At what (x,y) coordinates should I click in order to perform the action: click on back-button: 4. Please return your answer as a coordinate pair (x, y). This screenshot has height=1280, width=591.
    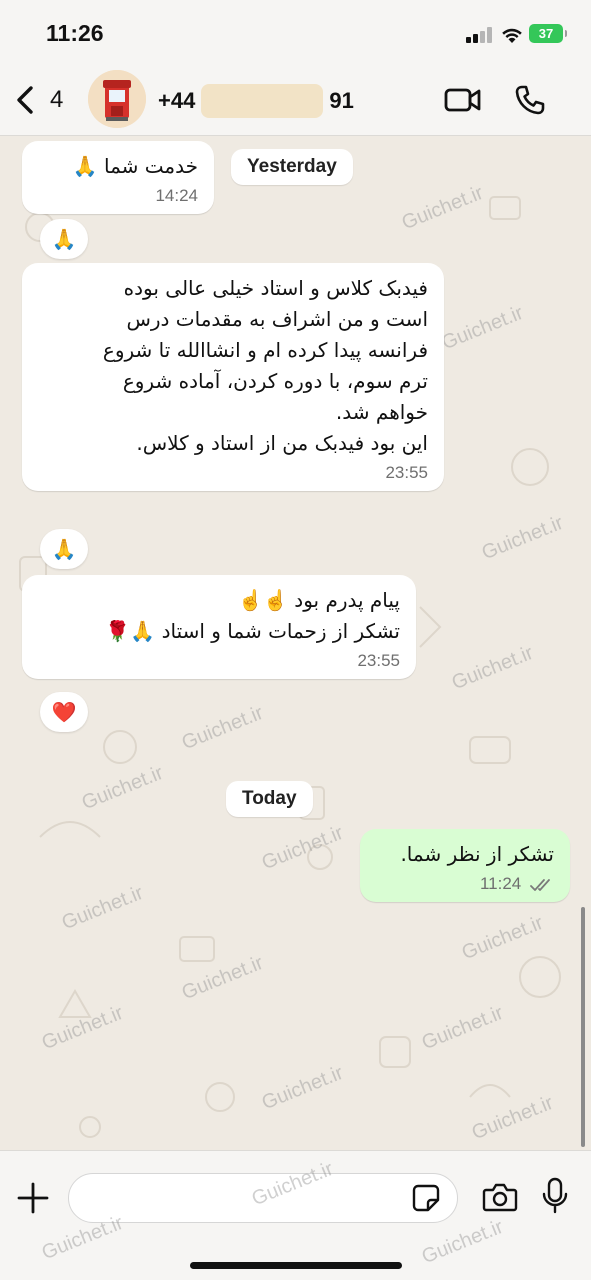
    Looking at the image, I should click on (44, 100).